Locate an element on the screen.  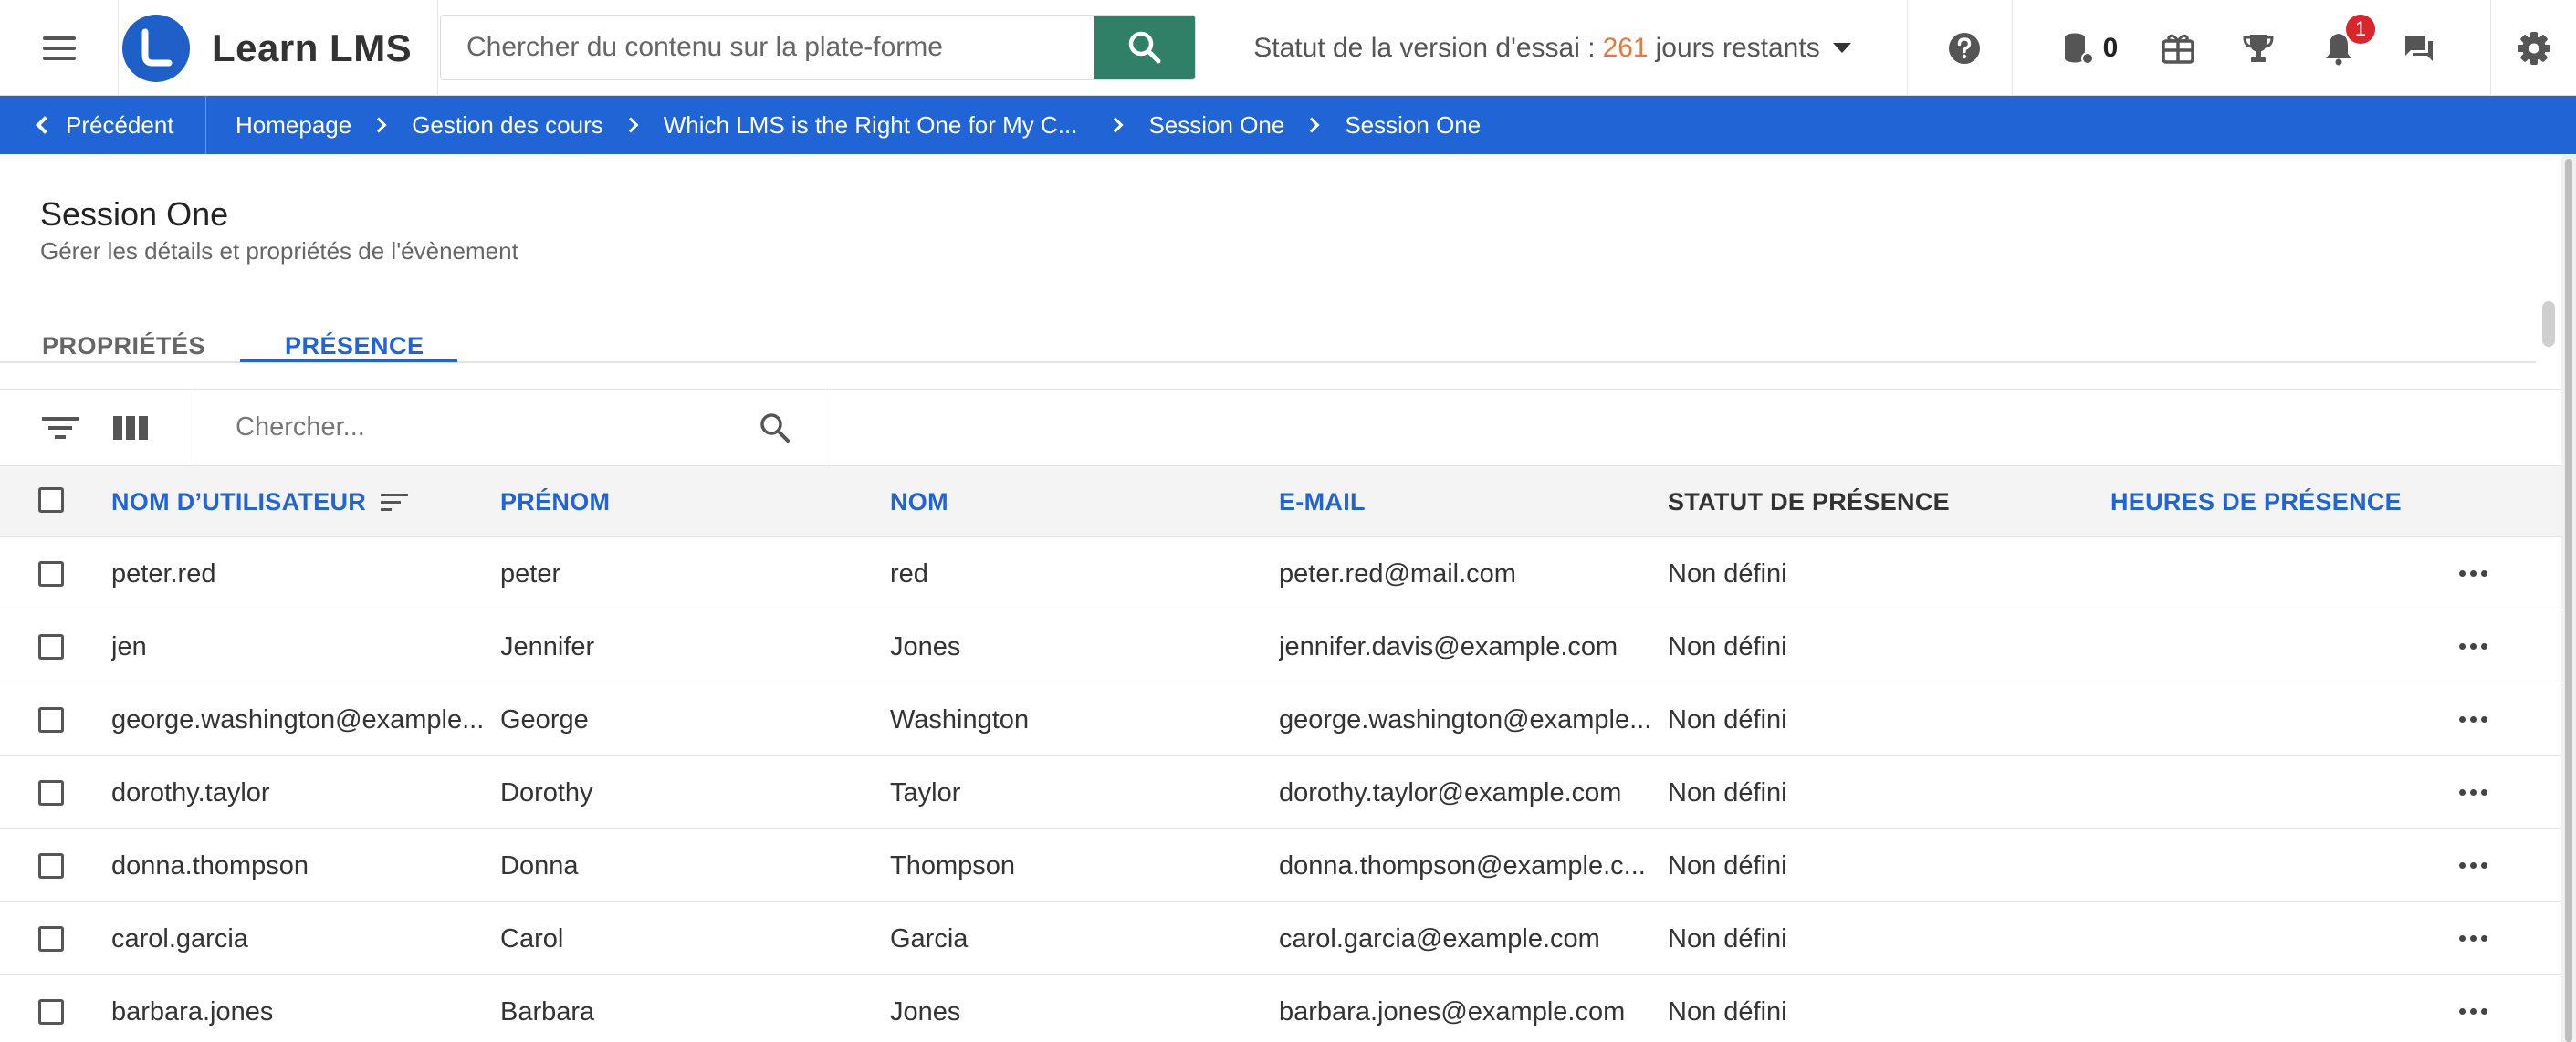
coins-button: 0 is located at coordinates (2090, 48).